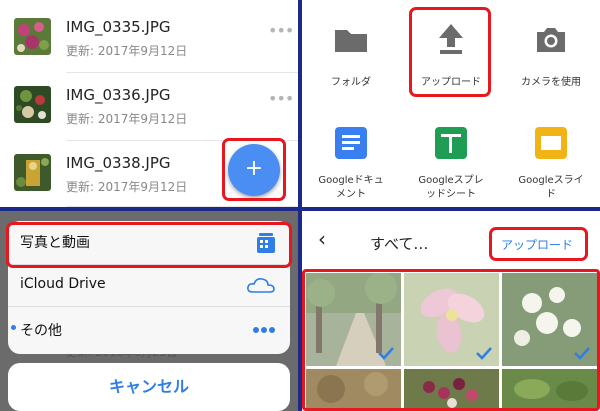  What do you see at coordinates (266, 243) in the screenshot?
I see `photo-library-icon` at bounding box center [266, 243].